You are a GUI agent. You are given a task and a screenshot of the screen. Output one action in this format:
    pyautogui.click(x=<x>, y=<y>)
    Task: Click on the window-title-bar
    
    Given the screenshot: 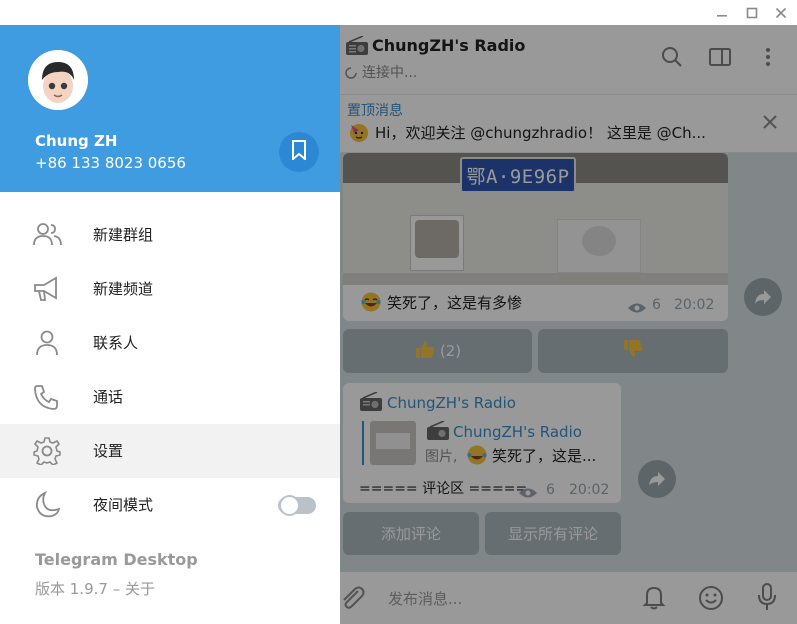 What is the action you would take?
    pyautogui.click(x=398, y=12)
    